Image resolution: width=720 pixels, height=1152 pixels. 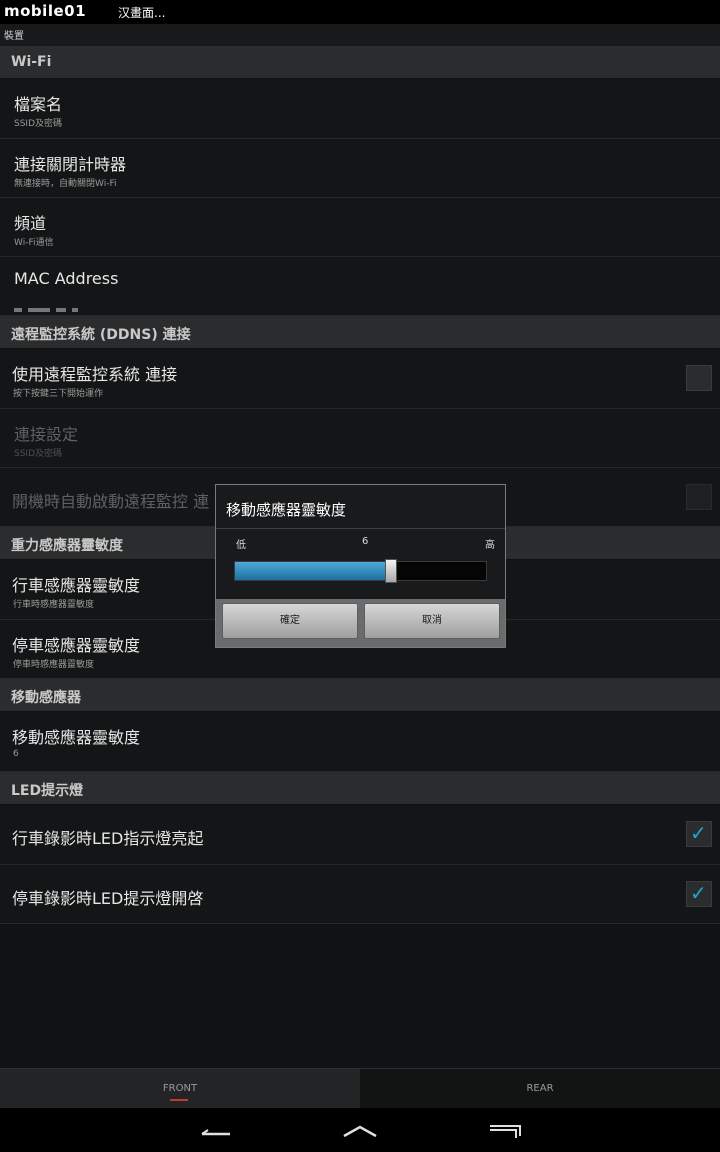 I want to click on recent-apps-icon, so click(x=506, y=1131).